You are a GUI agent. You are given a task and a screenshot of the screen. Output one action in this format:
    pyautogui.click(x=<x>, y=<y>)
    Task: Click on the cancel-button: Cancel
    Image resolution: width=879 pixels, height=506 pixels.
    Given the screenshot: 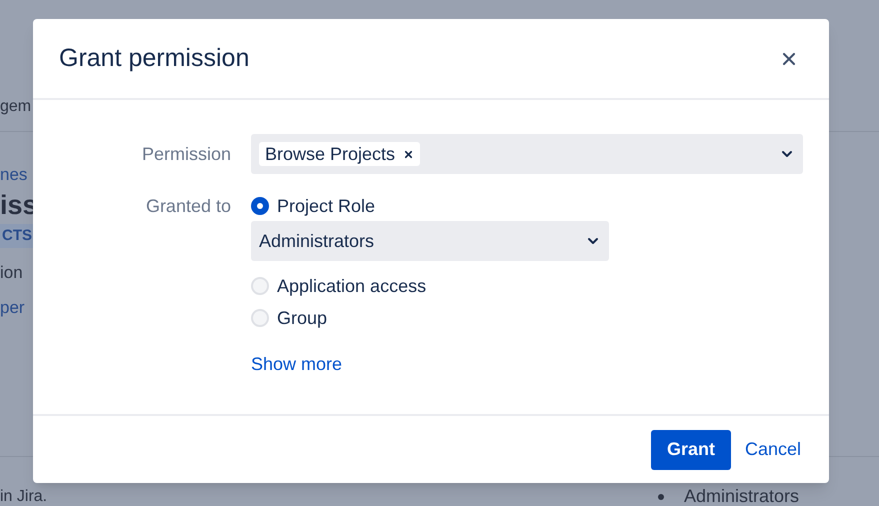 What is the action you would take?
    pyautogui.click(x=772, y=450)
    